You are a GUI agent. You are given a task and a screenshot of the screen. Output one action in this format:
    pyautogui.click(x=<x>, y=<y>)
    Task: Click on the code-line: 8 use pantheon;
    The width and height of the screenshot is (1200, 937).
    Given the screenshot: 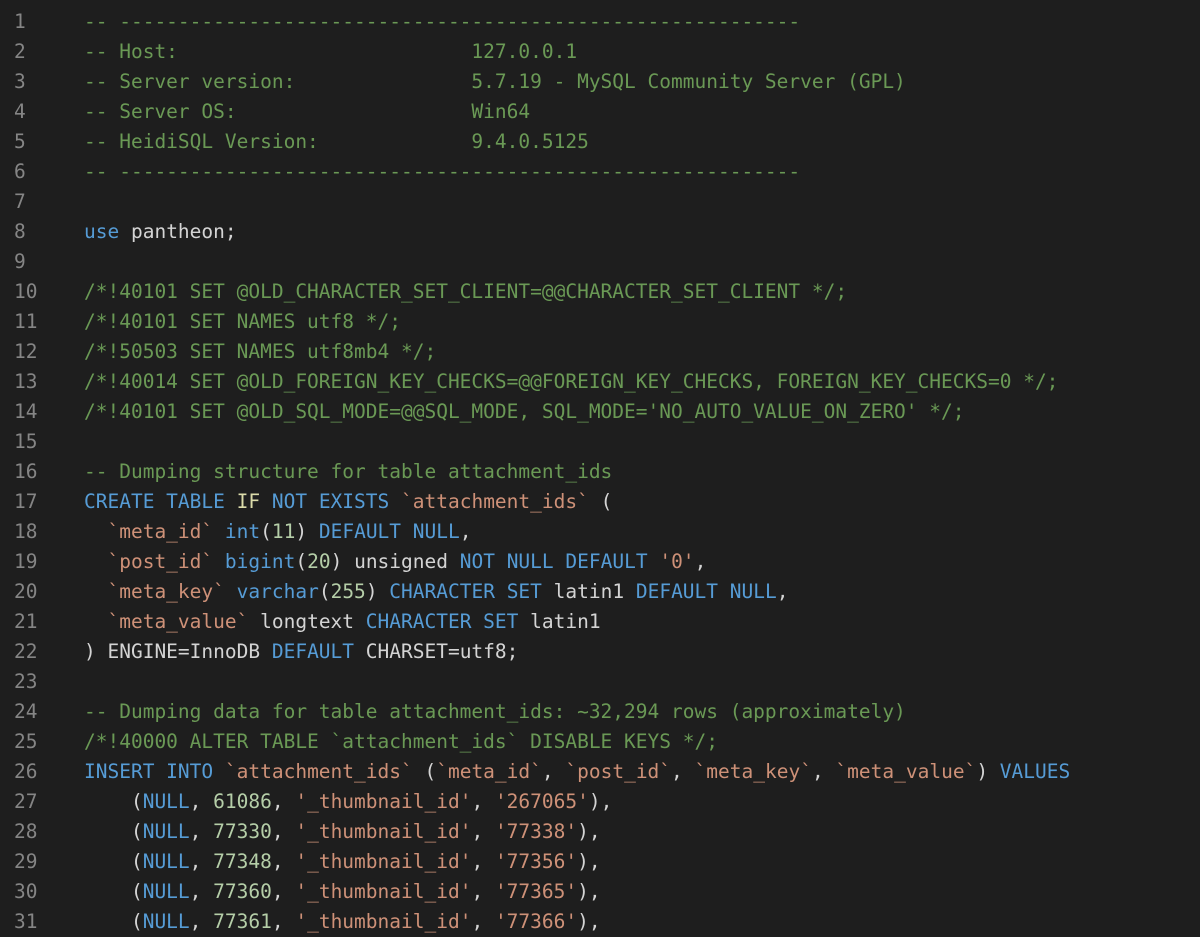 What is the action you would take?
    pyautogui.click(x=600, y=232)
    